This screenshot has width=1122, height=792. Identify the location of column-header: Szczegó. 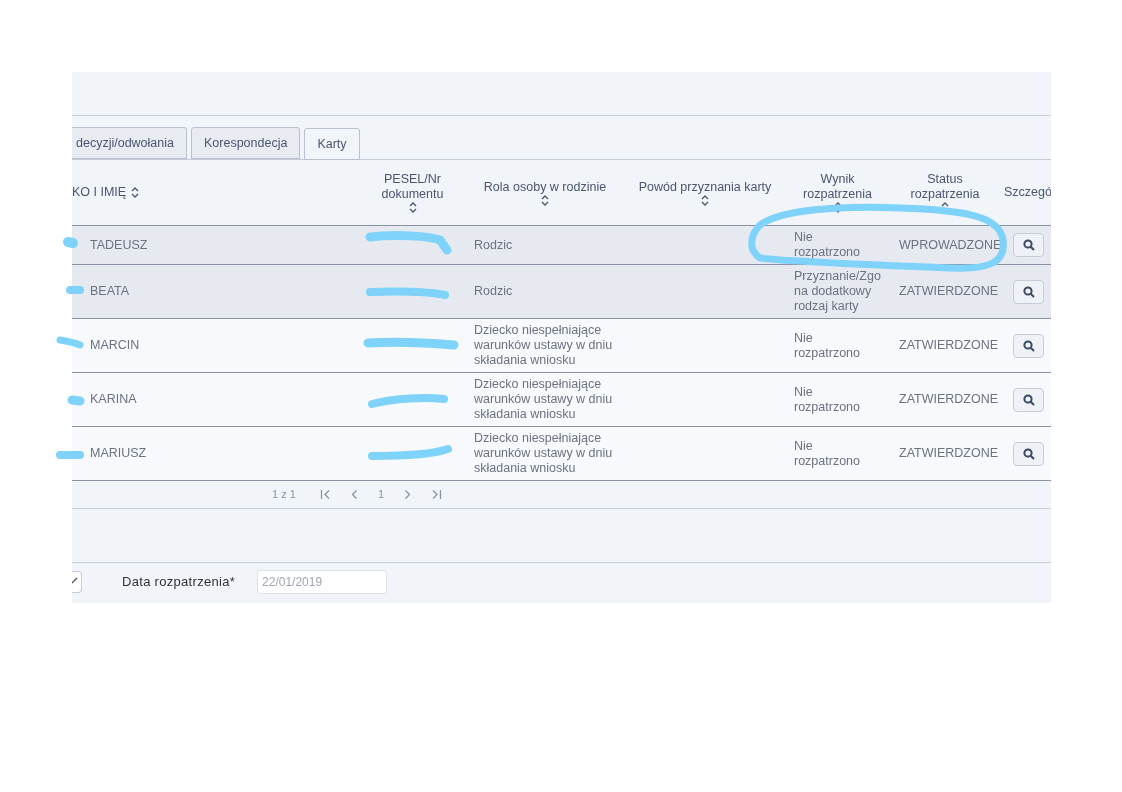
(1027, 192).